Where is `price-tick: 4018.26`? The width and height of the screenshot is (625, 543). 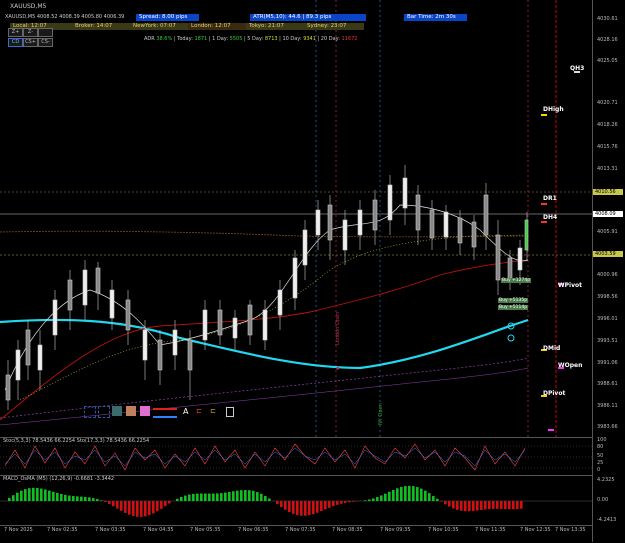 price-tick: 4018.26 is located at coordinates (607, 125).